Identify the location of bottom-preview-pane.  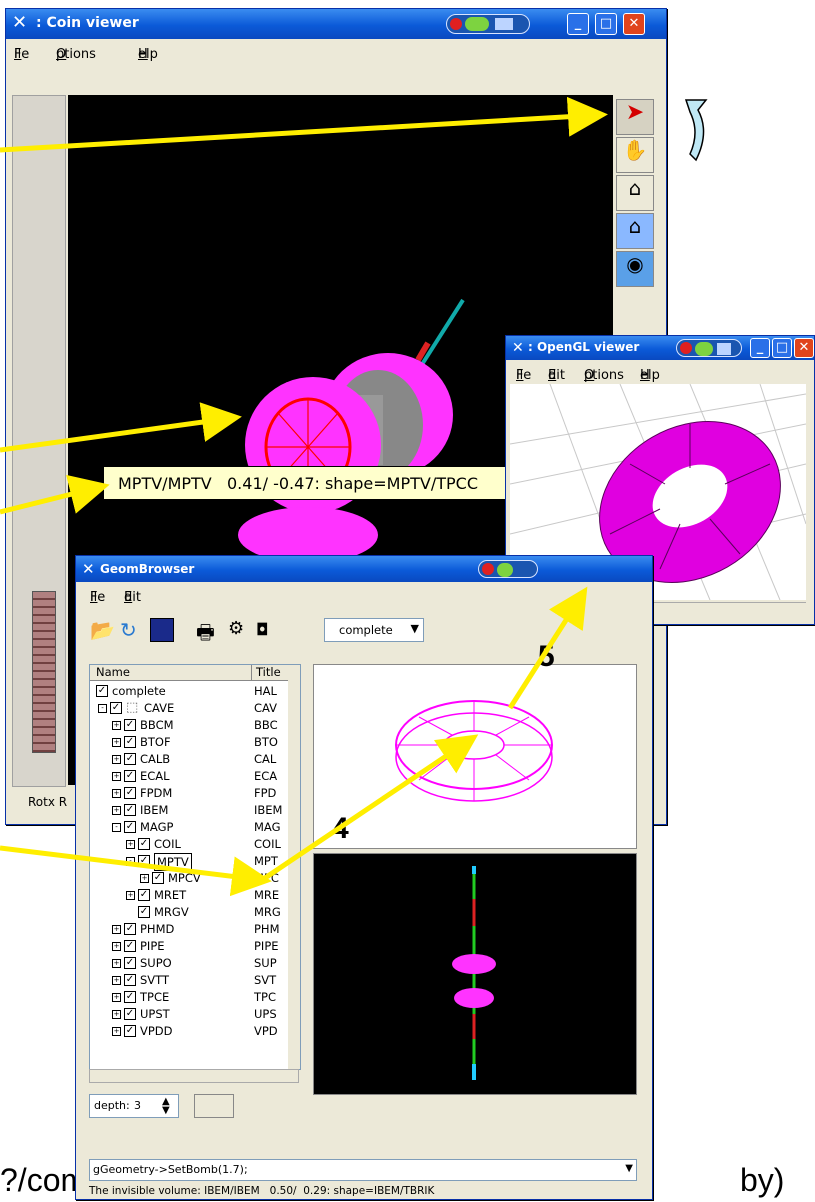
(475, 974).